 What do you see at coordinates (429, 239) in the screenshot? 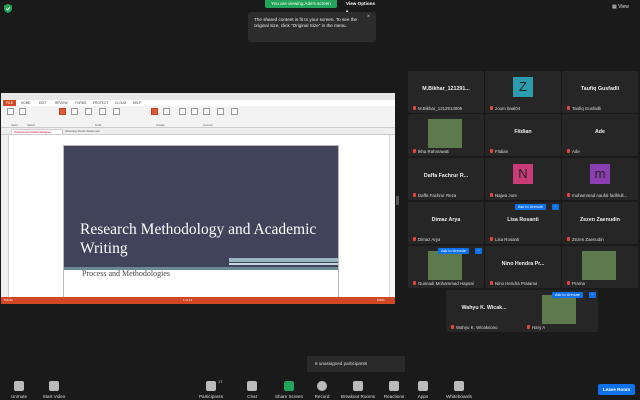
I see `participant-label-text: Dimaz Arya` at bounding box center [429, 239].